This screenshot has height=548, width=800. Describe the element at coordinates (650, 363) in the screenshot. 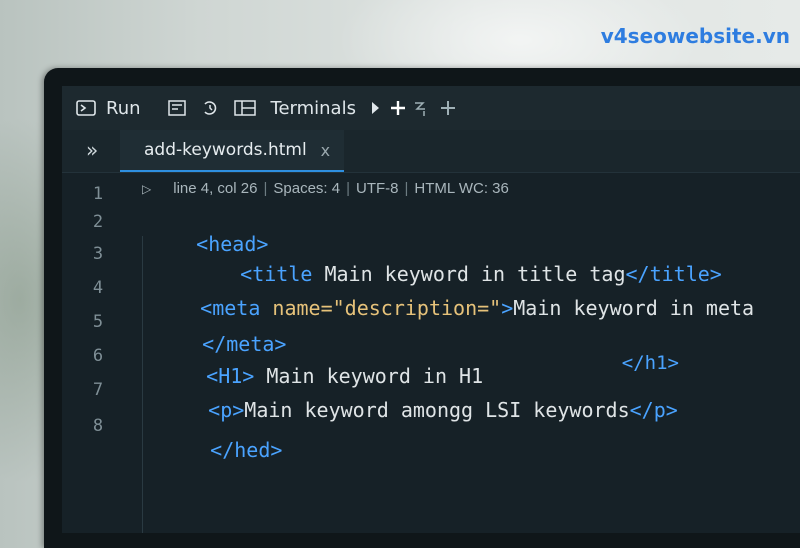

I see `html-tag: </h1>` at that location.